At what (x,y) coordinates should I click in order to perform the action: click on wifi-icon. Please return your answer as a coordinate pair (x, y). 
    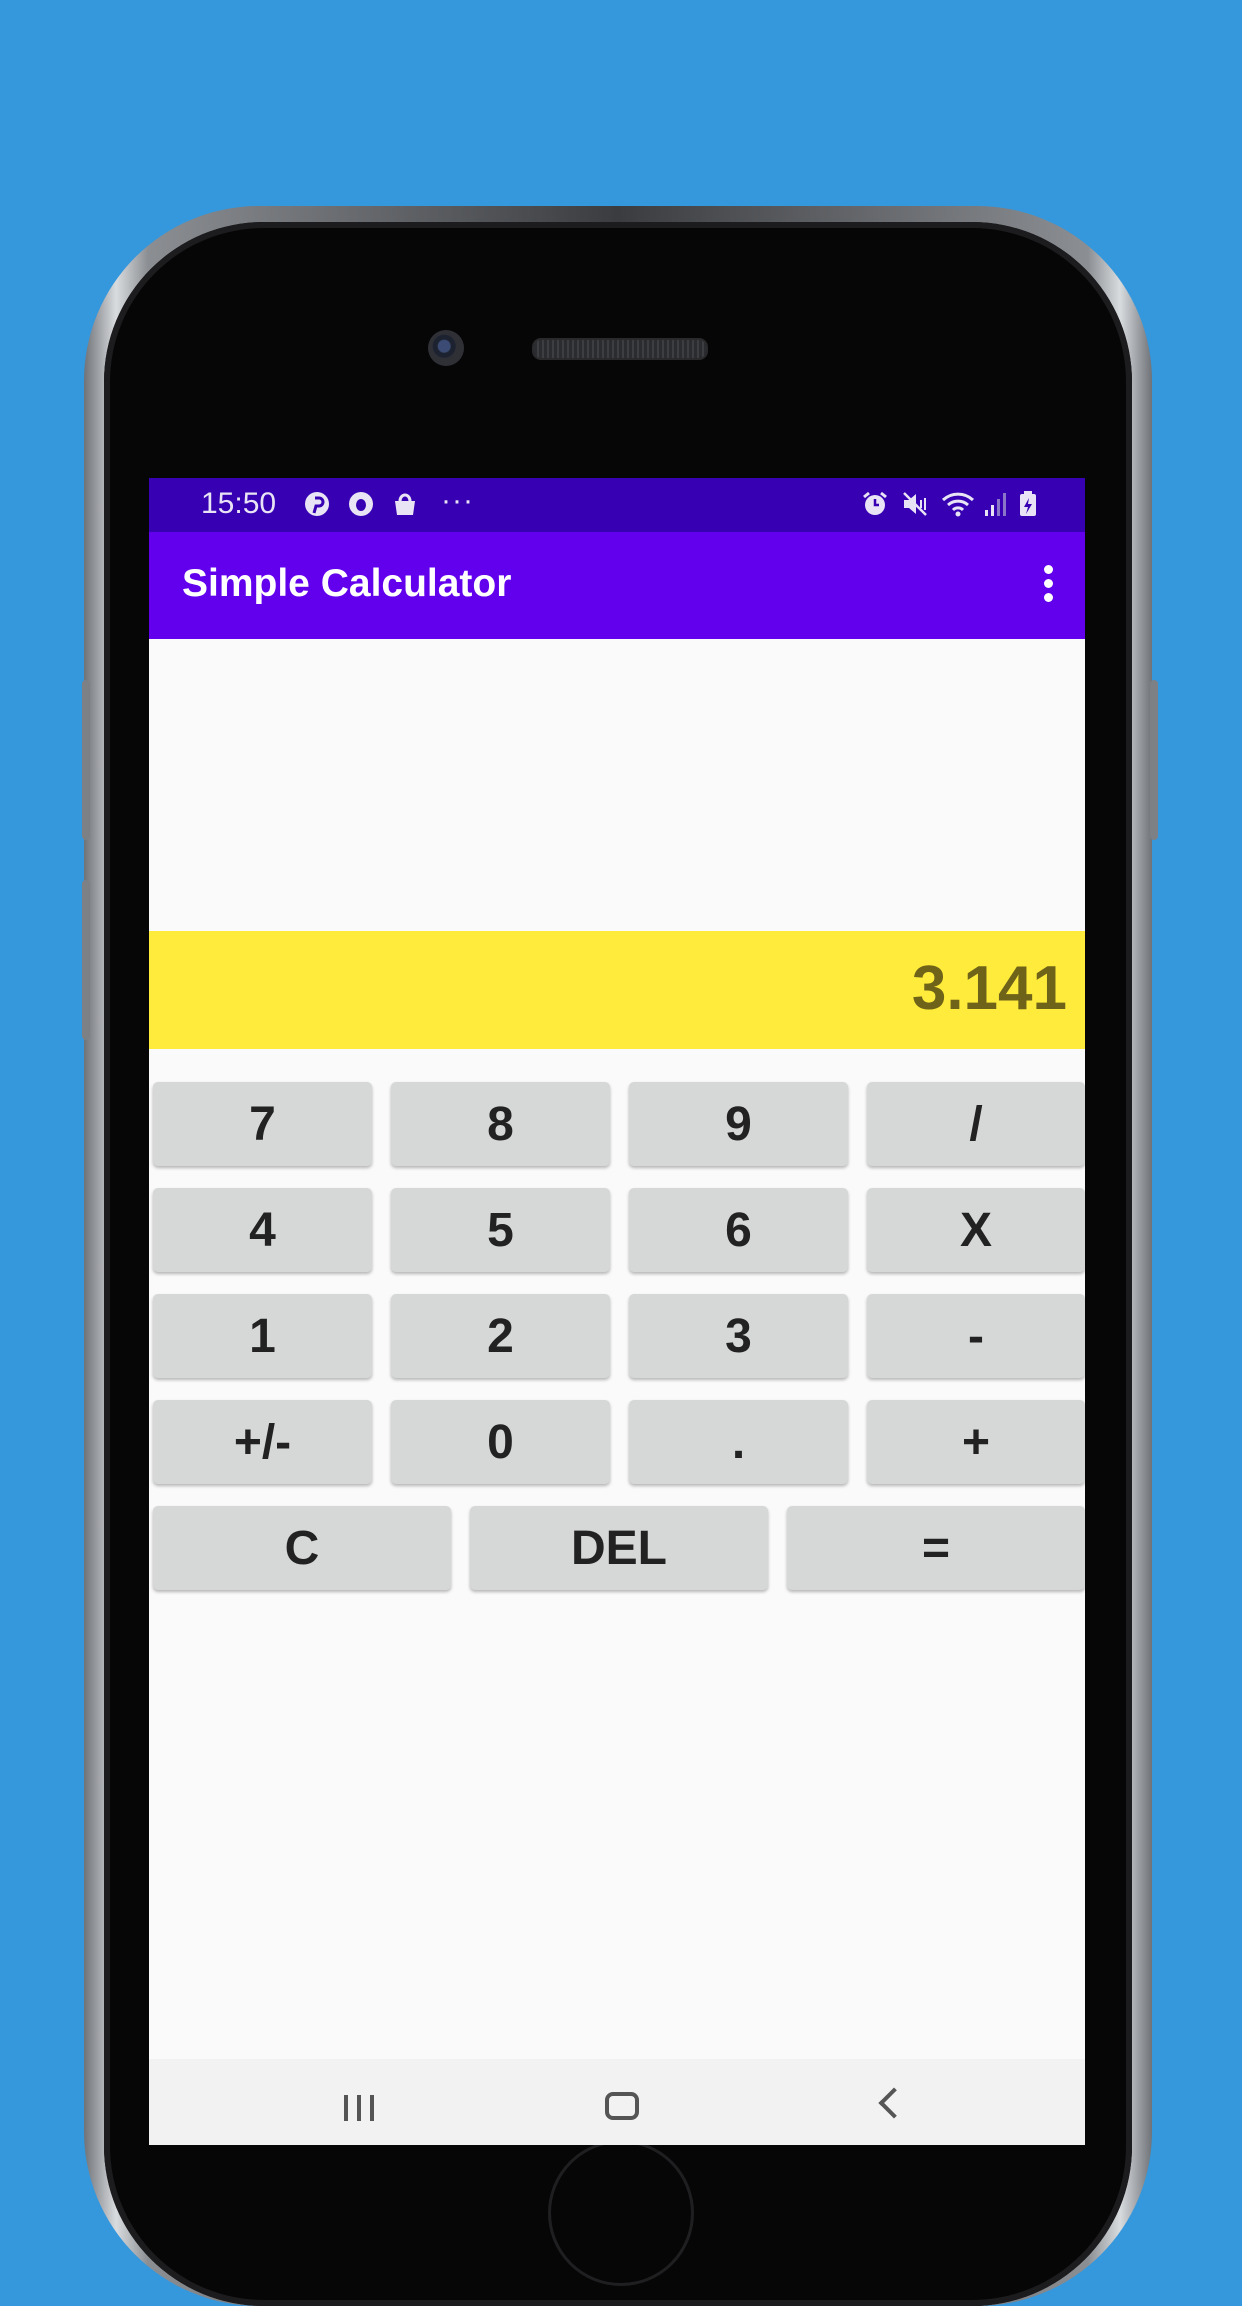
    Looking at the image, I should click on (958, 504).